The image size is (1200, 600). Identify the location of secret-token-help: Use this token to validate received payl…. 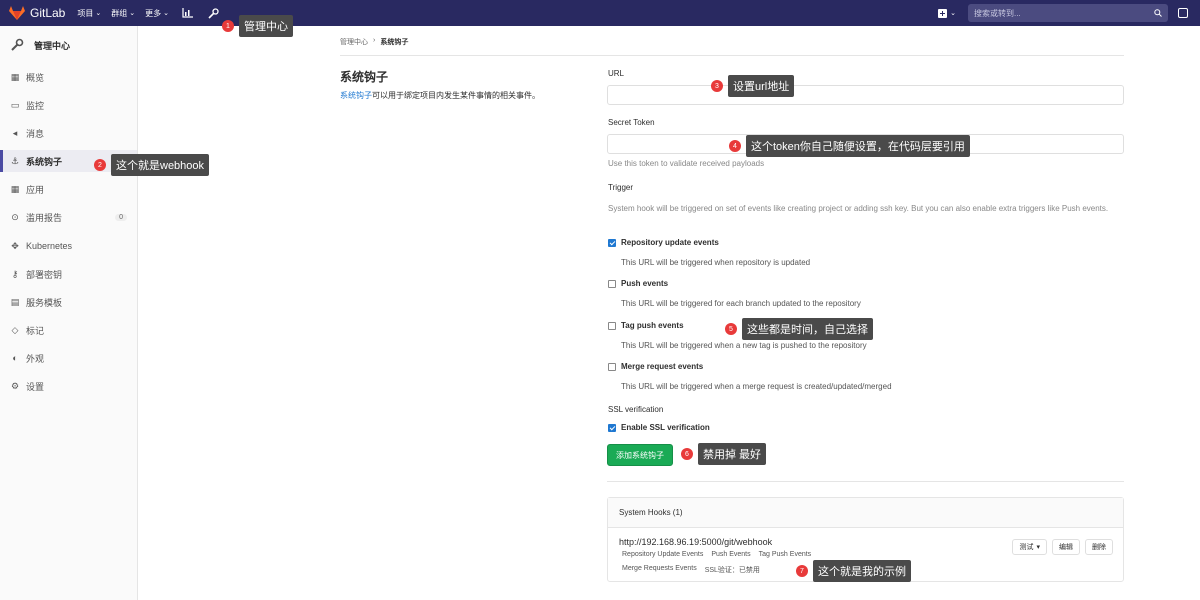
(686, 163).